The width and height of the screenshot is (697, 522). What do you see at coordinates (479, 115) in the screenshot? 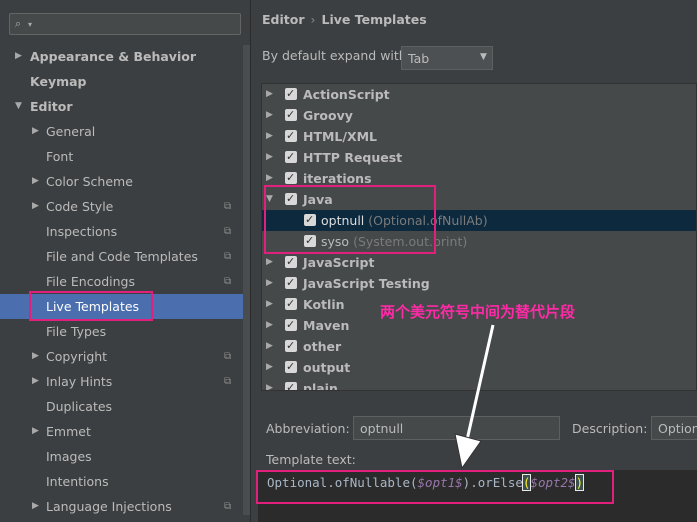
I see `template-group: ▶ Groovy` at bounding box center [479, 115].